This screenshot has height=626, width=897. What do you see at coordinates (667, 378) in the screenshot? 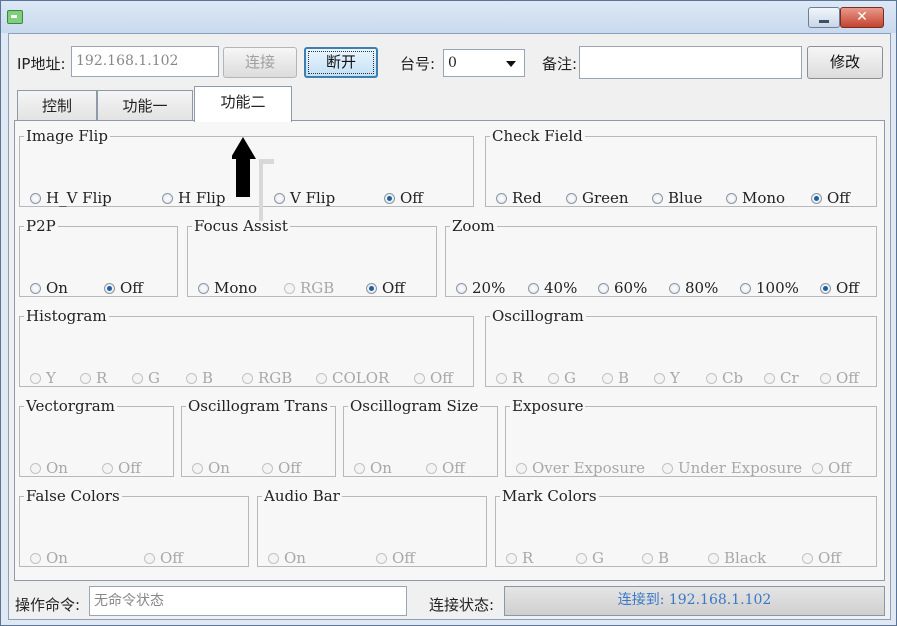
I see `radio-osc-y: Y` at bounding box center [667, 378].